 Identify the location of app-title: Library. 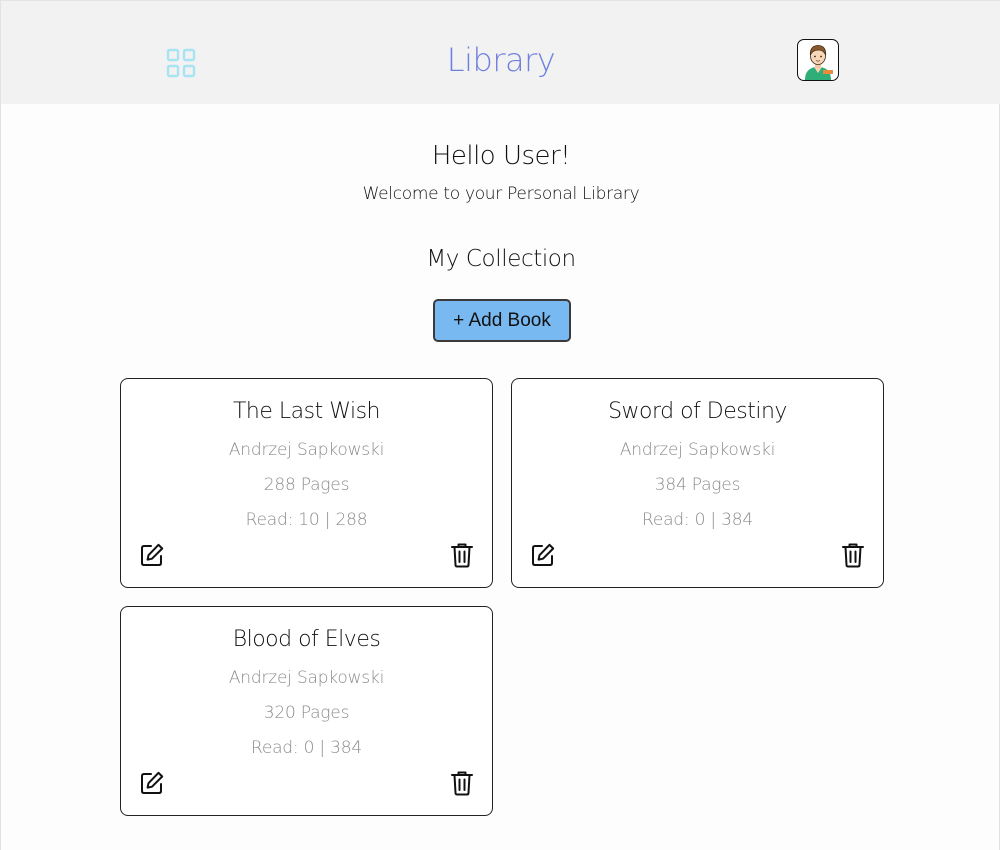
(501, 60).